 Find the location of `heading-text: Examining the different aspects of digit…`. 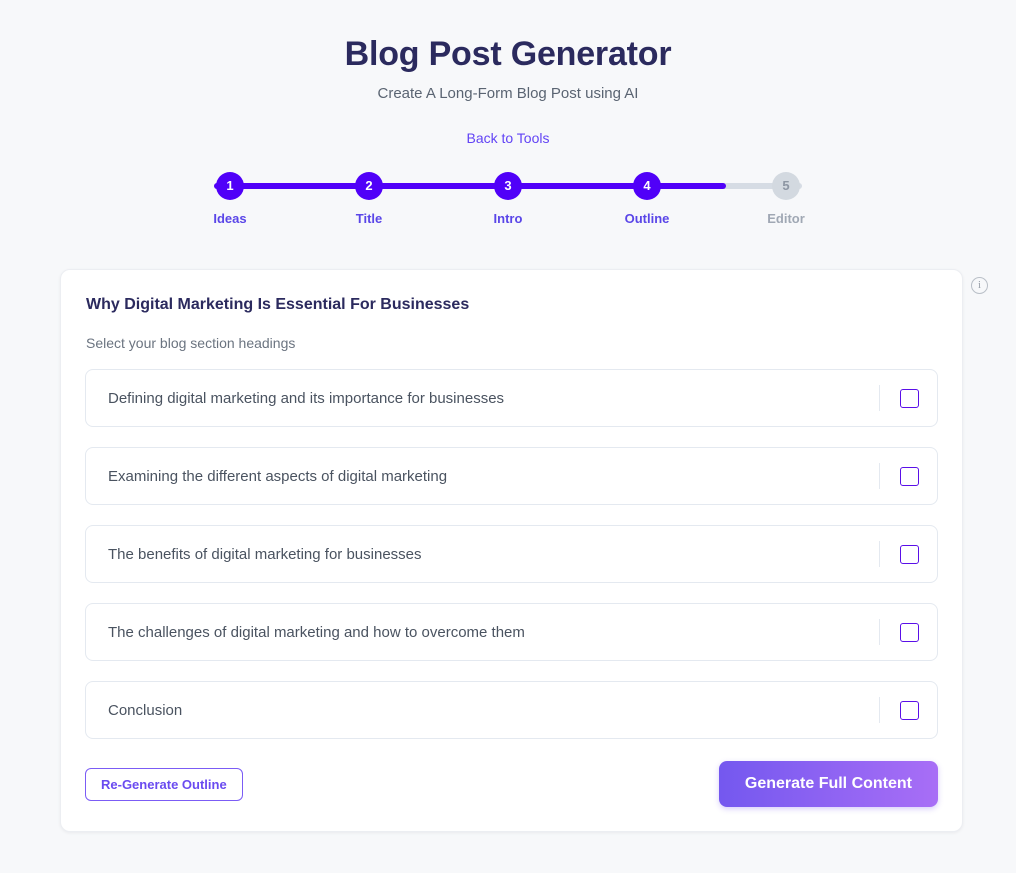

heading-text: Examining the different aspects of digit… is located at coordinates (278, 476).